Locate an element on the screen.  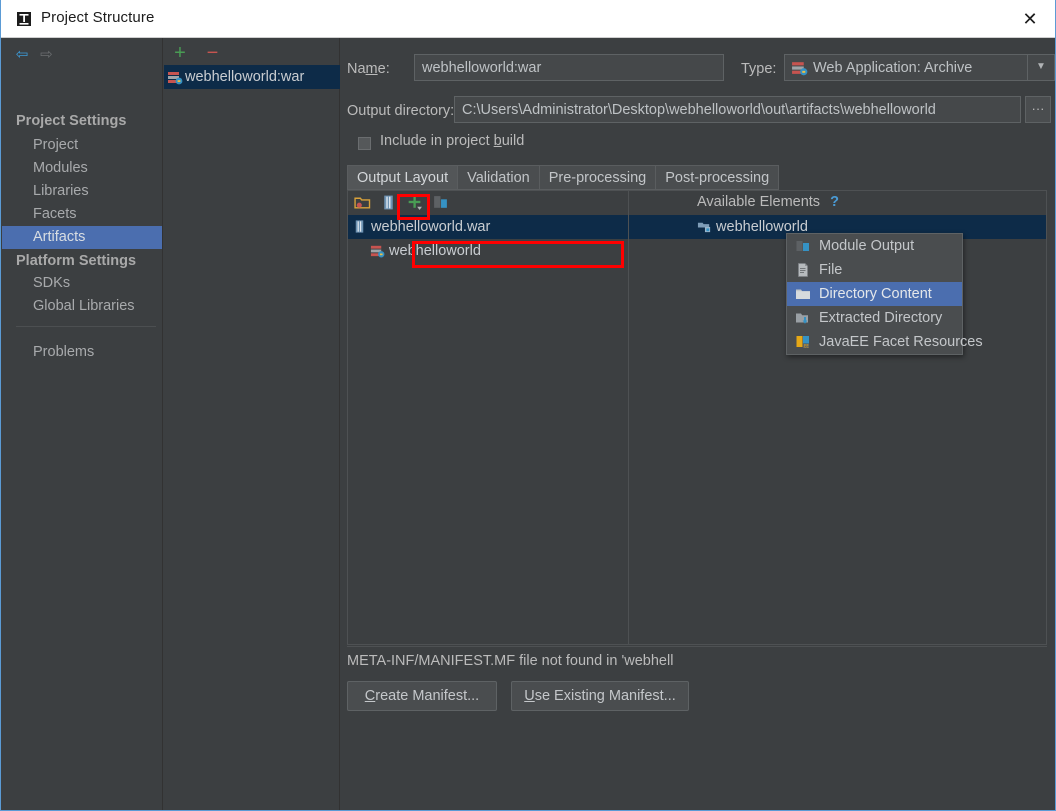
sidebar-item-problems: Problems is located at coordinates (82, 352).